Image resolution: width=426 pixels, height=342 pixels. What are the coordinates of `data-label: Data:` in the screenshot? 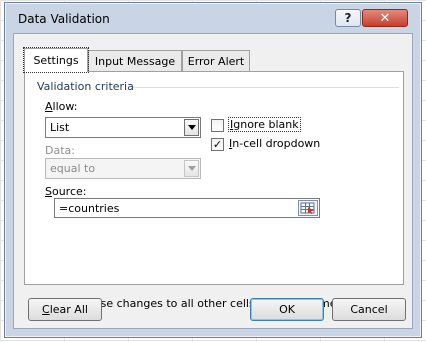 It's located at (60, 150).